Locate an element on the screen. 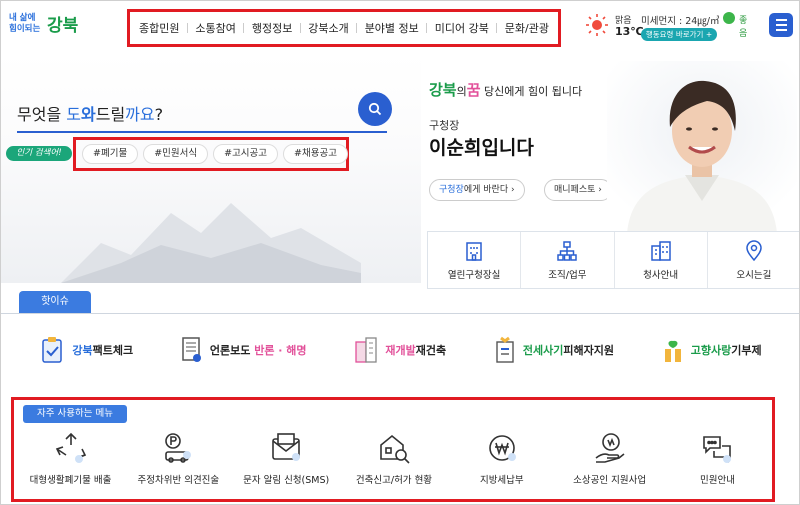 The width and height of the screenshot is (800, 505). hot-issue-label: 전세사기 is located at coordinates (543, 350).